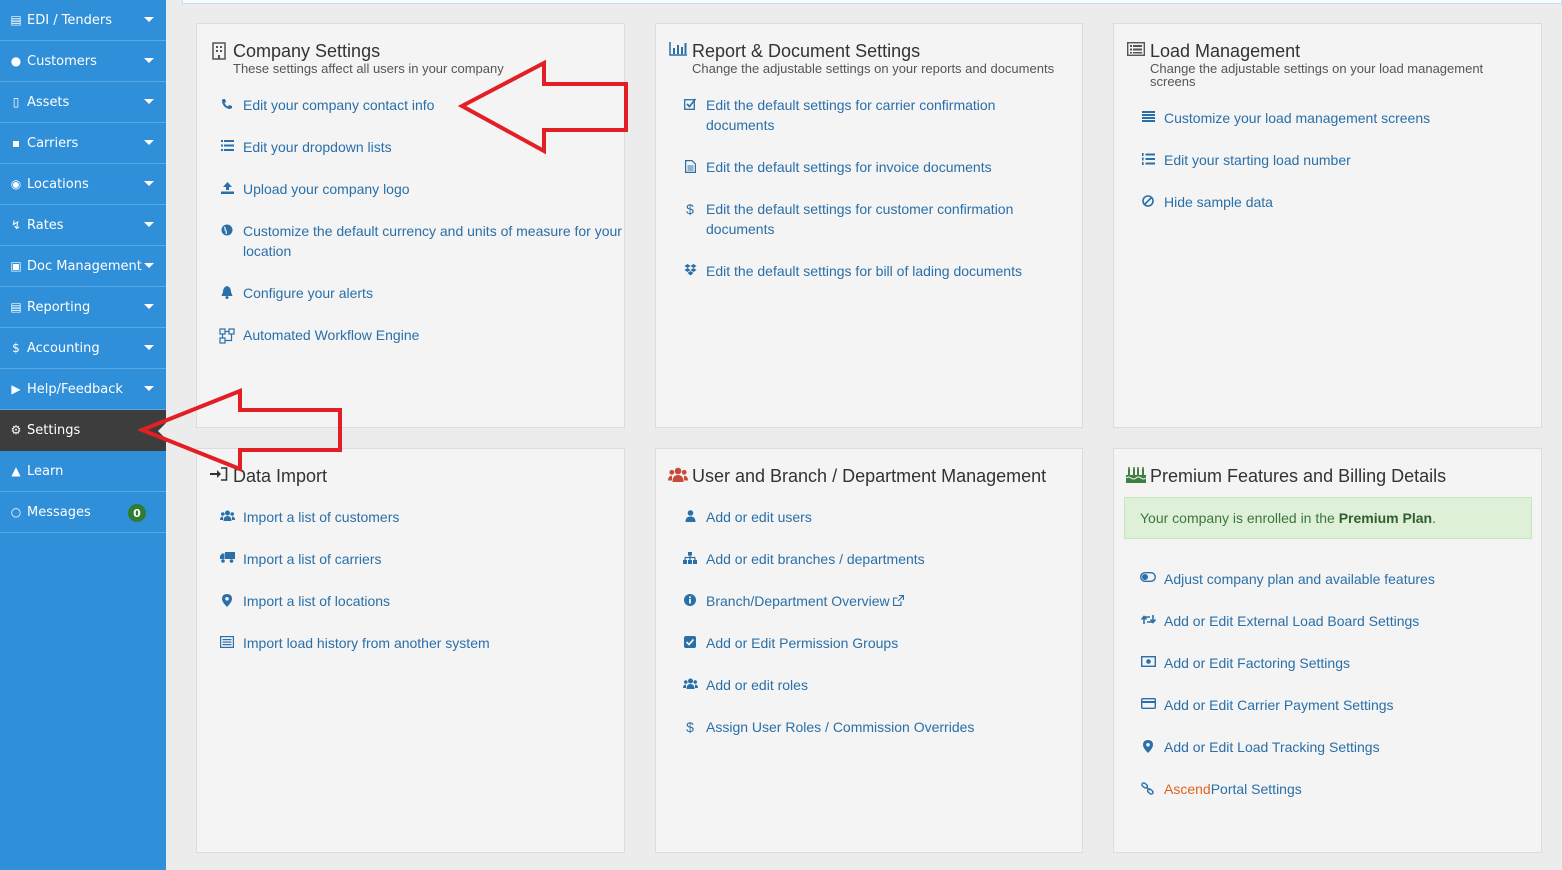 The width and height of the screenshot is (1562, 870). Describe the element at coordinates (83, 430) in the screenshot. I see `sidebar-item-settings: ⚙ Settings` at that location.